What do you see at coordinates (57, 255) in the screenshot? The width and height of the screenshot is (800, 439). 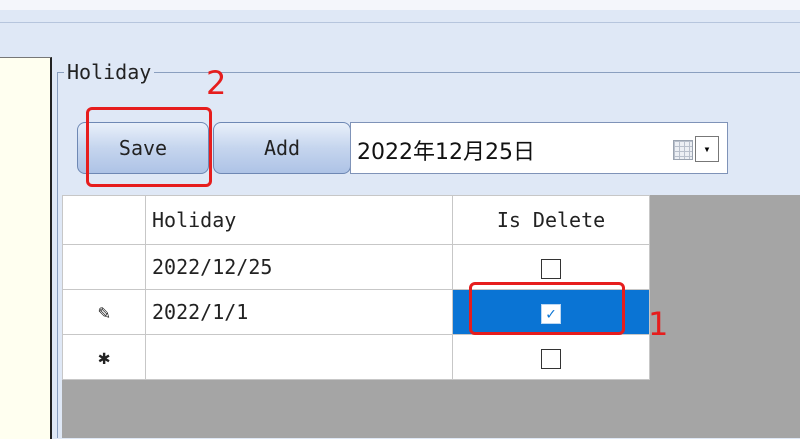 I see `group-box-border-left` at bounding box center [57, 255].